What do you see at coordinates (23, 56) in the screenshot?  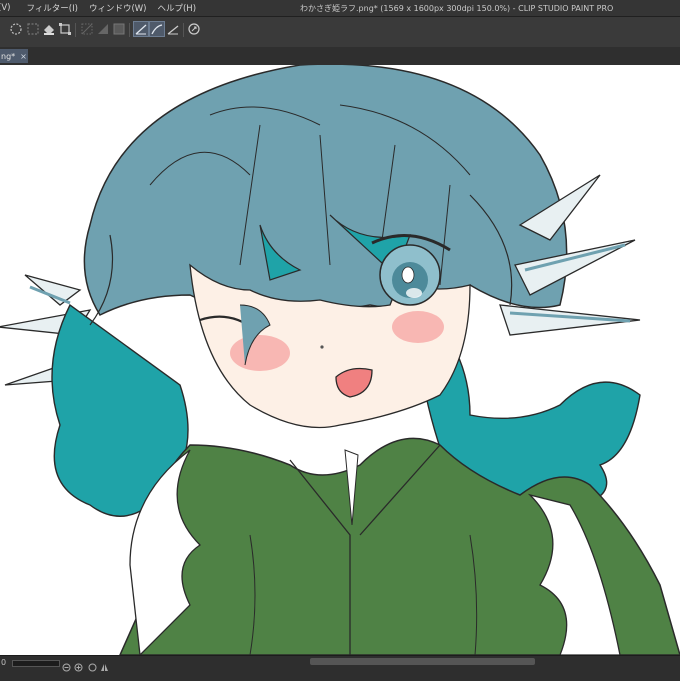 I see `close-icon: ×` at bounding box center [23, 56].